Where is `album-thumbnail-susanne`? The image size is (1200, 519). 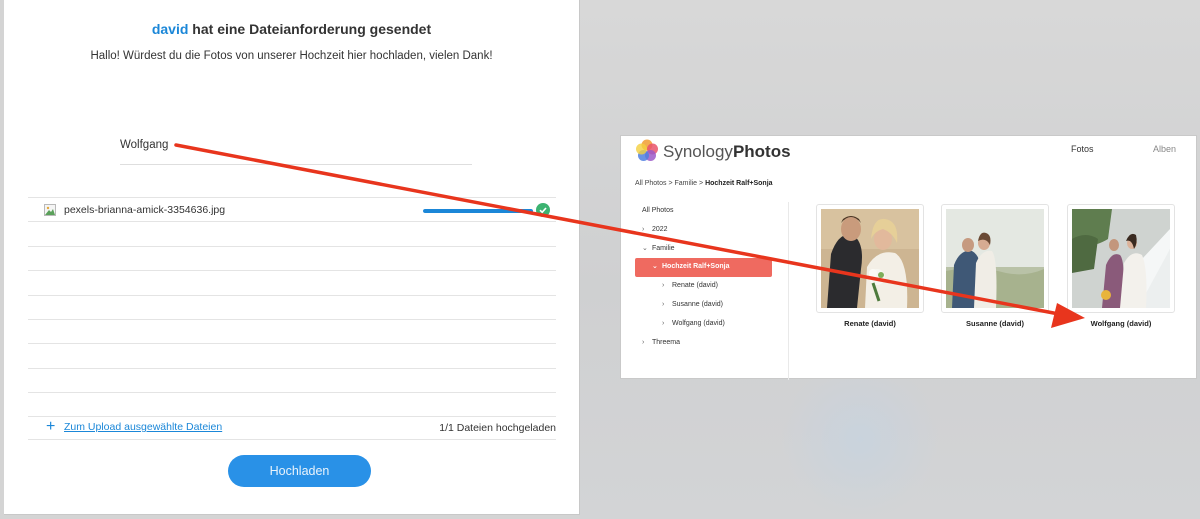
album-thumbnail-susanne is located at coordinates (995, 258).